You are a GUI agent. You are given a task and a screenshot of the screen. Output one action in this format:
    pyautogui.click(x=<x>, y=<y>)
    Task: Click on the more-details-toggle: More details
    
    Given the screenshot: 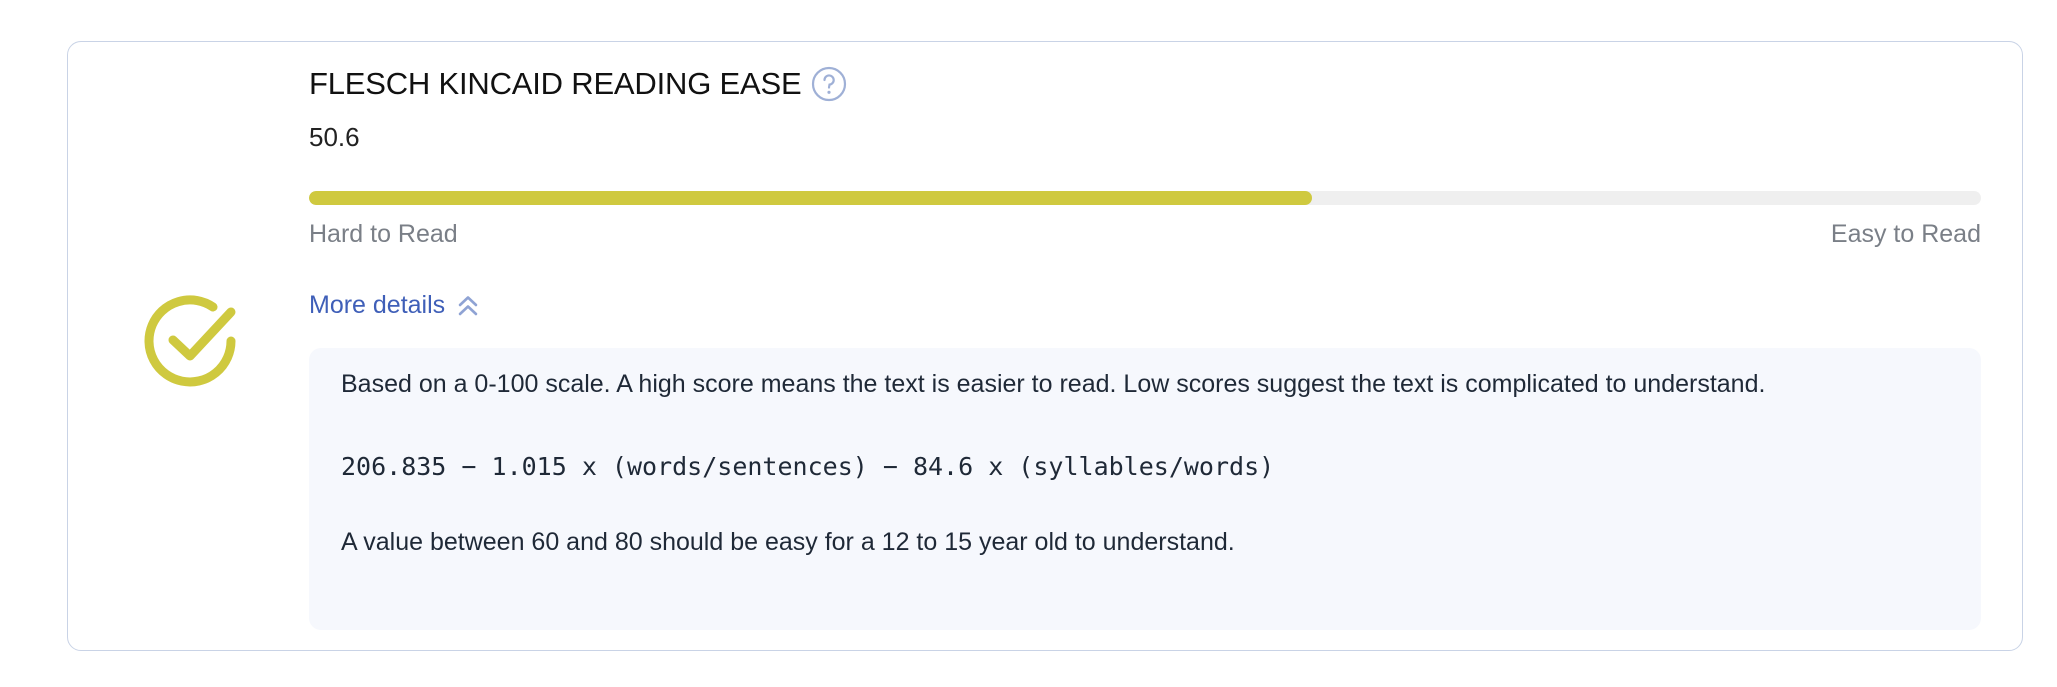 What is the action you would take?
    pyautogui.click(x=394, y=305)
    